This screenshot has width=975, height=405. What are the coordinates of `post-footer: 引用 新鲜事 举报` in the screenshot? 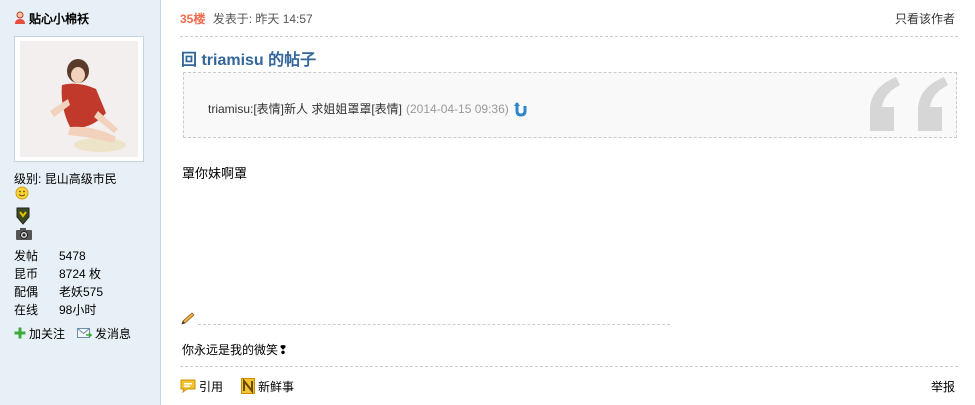 It's located at (567, 386).